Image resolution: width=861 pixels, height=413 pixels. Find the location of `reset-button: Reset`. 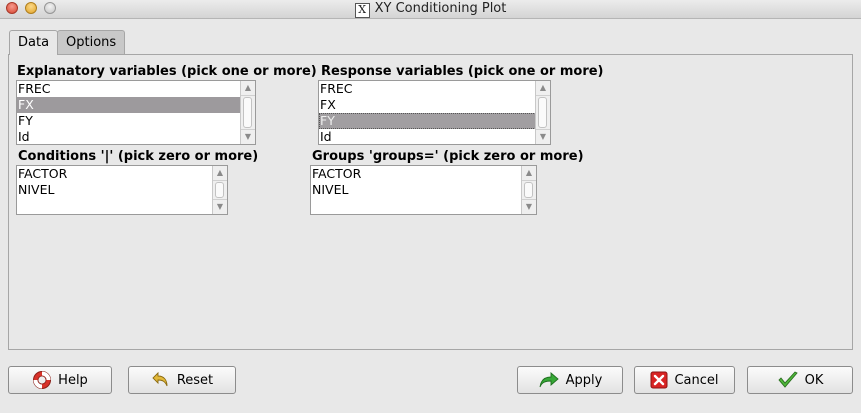

reset-button: Reset is located at coordinates (182, 380).